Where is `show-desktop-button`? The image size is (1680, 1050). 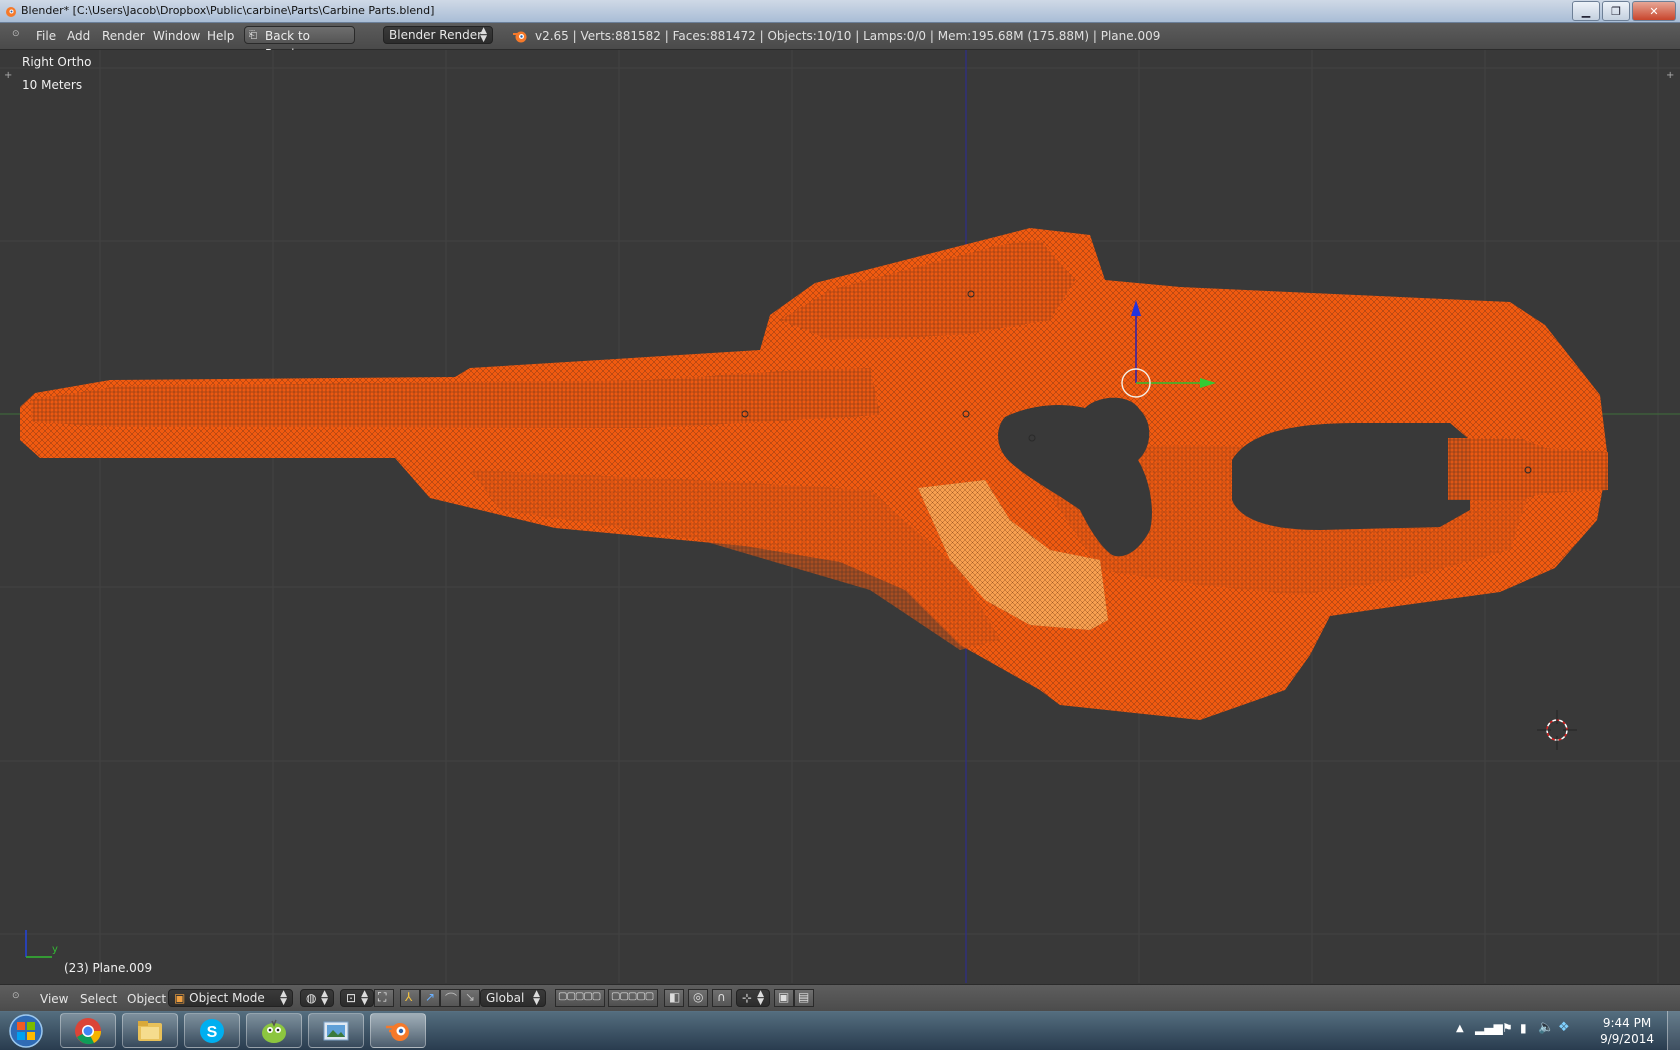 show-desktop-button is located at coordinates (1673, 1030).